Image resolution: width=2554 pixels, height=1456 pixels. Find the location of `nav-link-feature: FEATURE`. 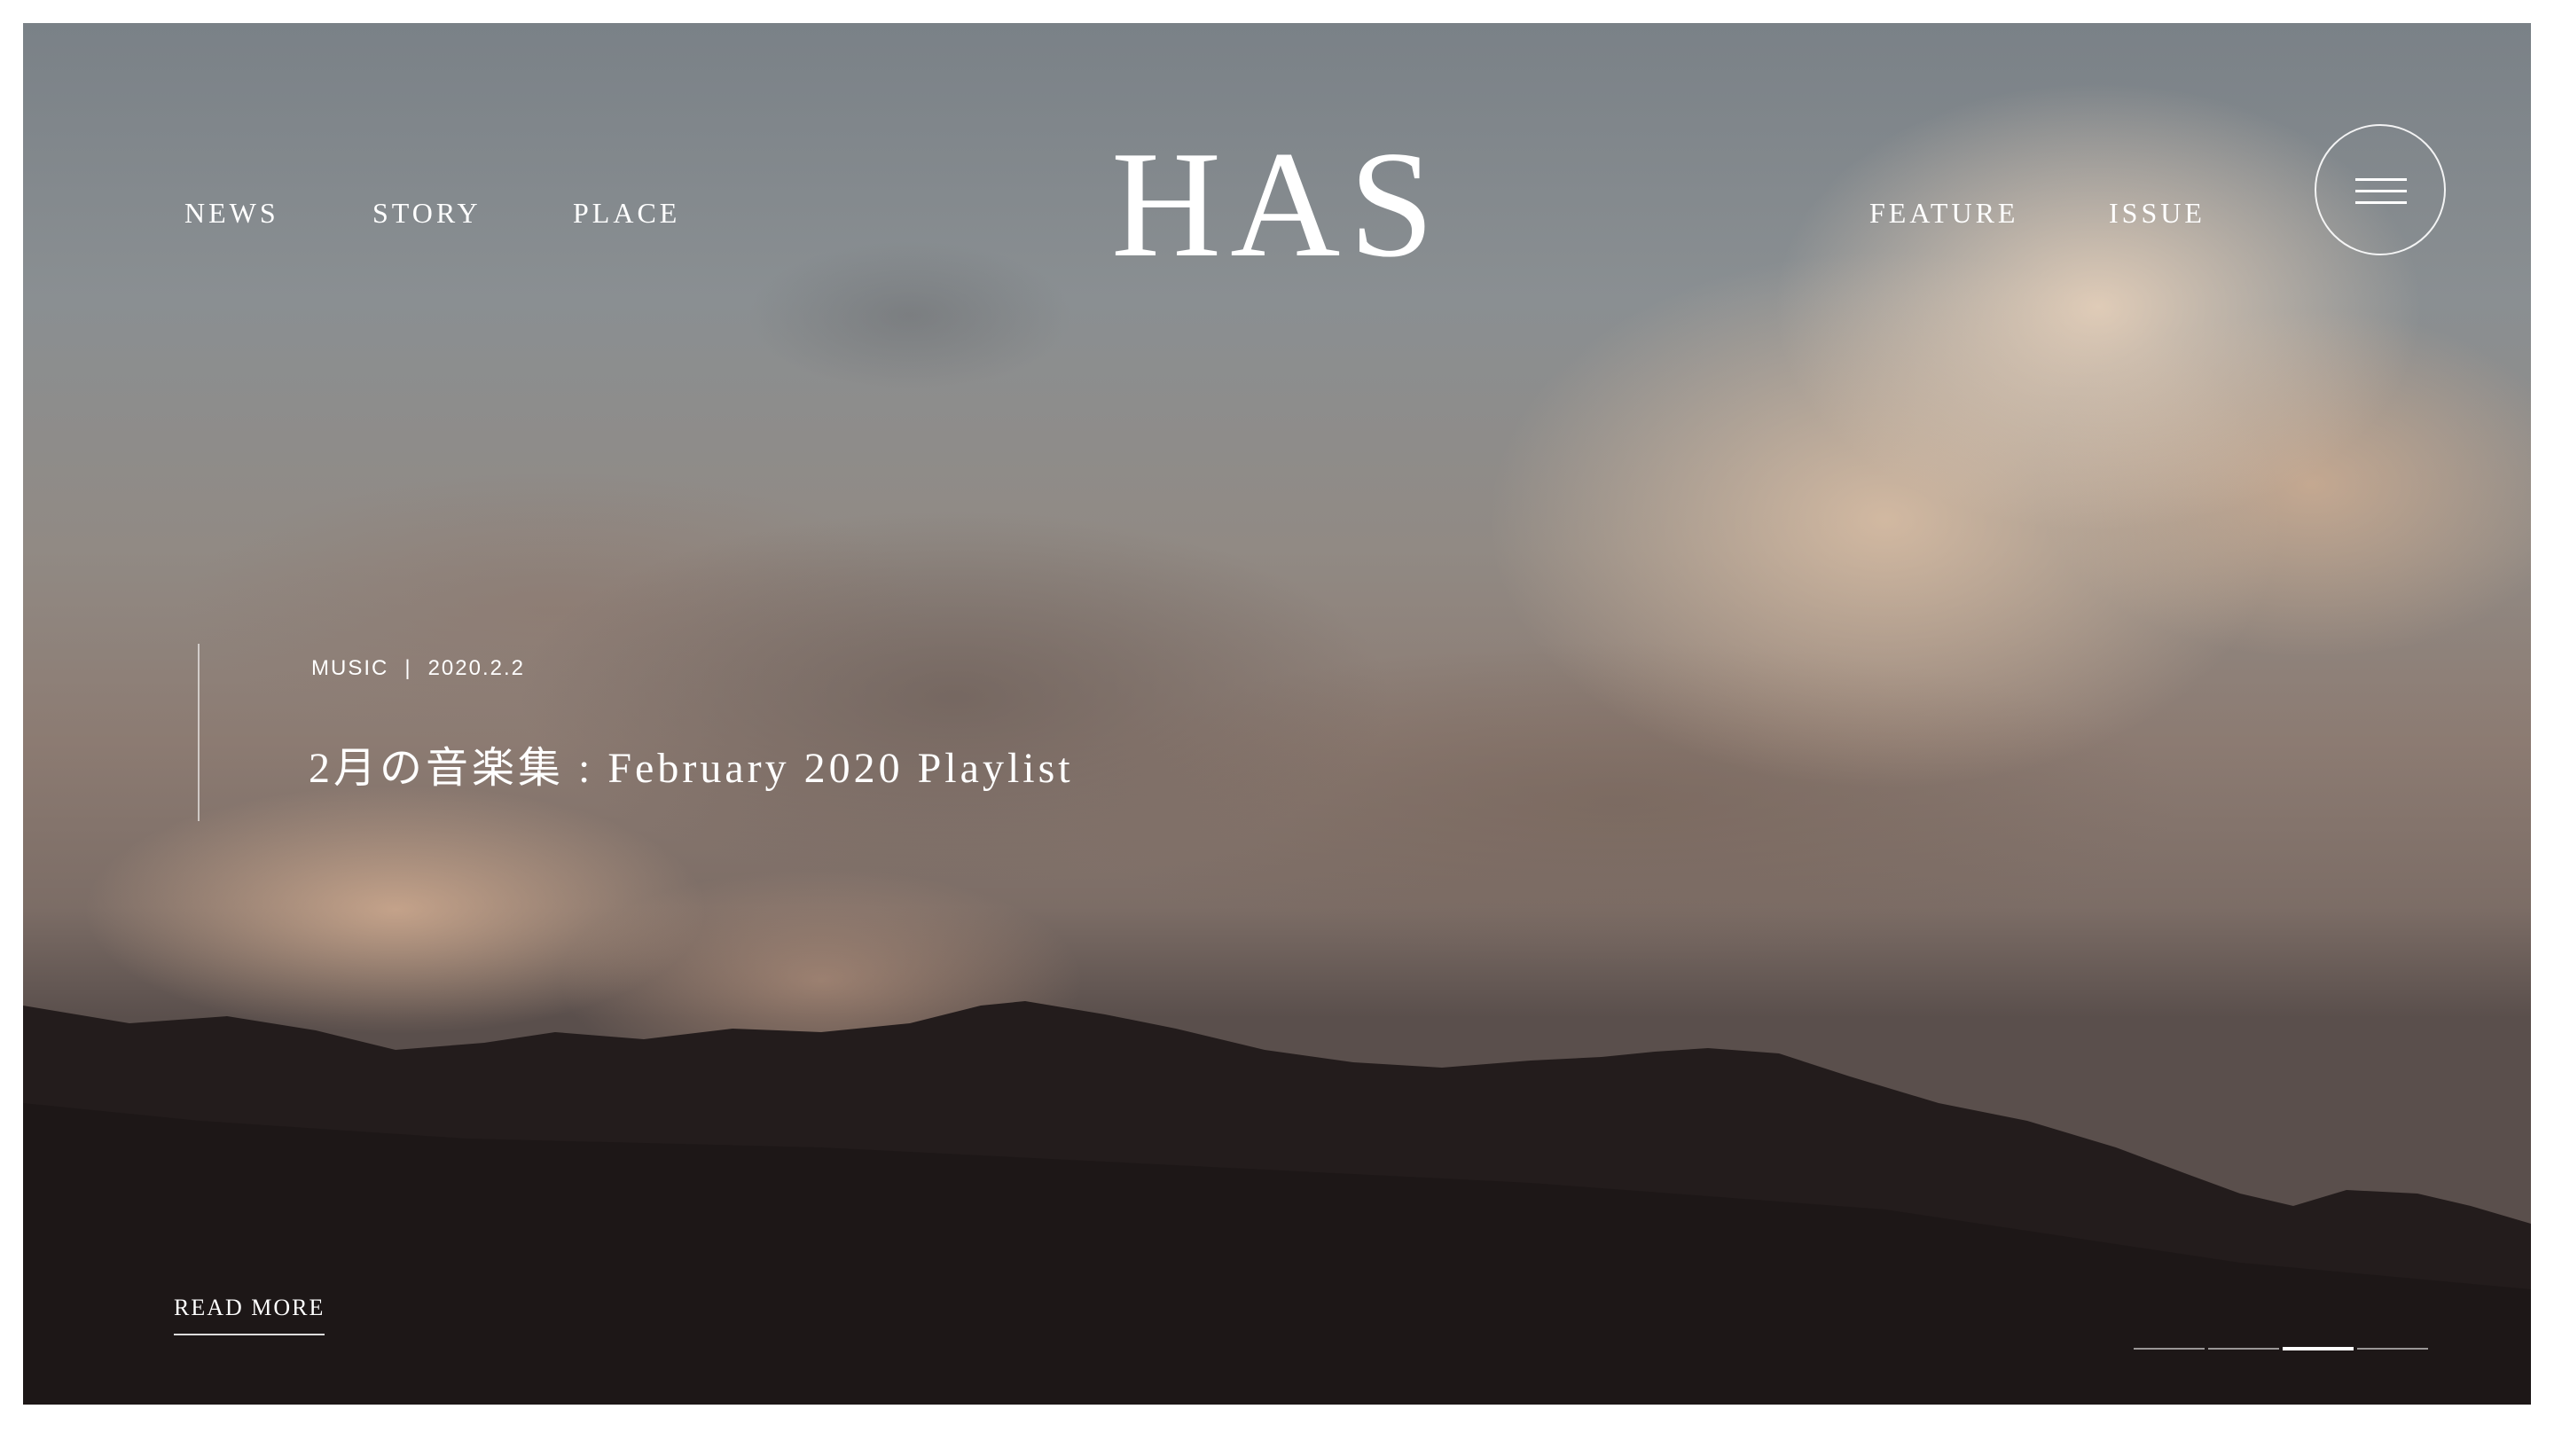

nav-link-feature: FEATURE is located at coordinates (1943, 213).